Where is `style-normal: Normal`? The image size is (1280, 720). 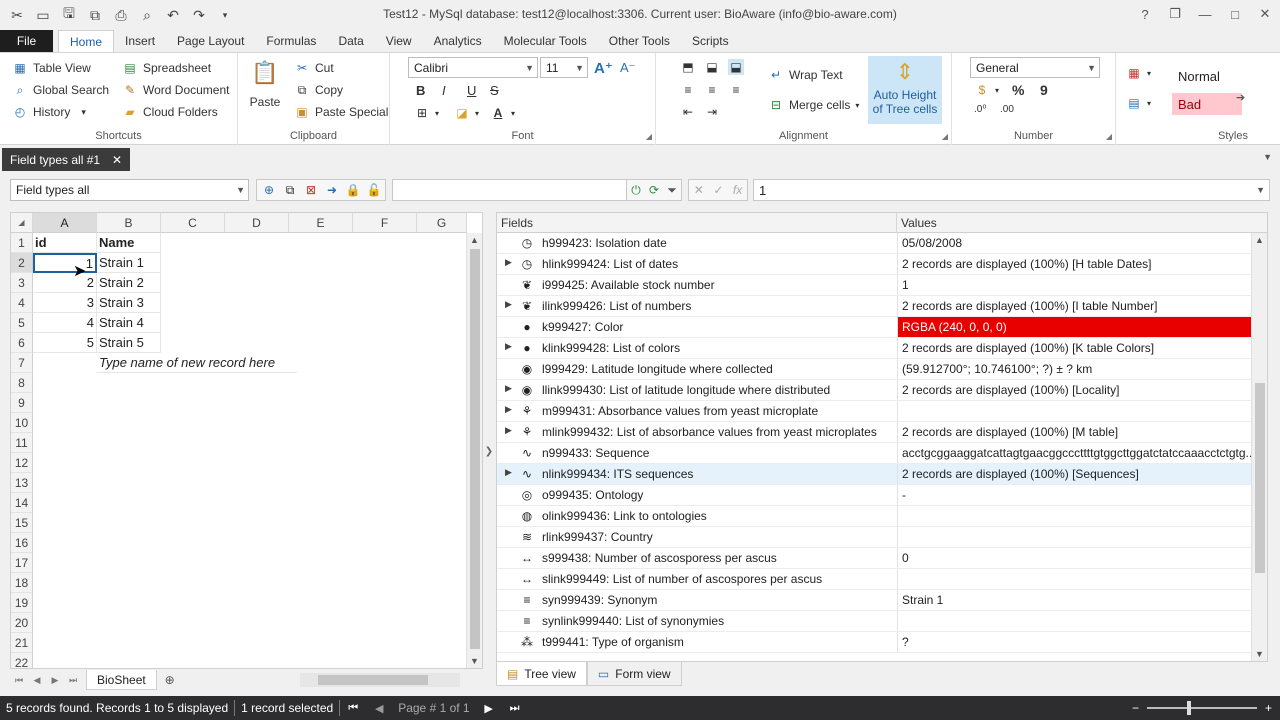 style-normal: Normal is located at coordinates (1207, 76).